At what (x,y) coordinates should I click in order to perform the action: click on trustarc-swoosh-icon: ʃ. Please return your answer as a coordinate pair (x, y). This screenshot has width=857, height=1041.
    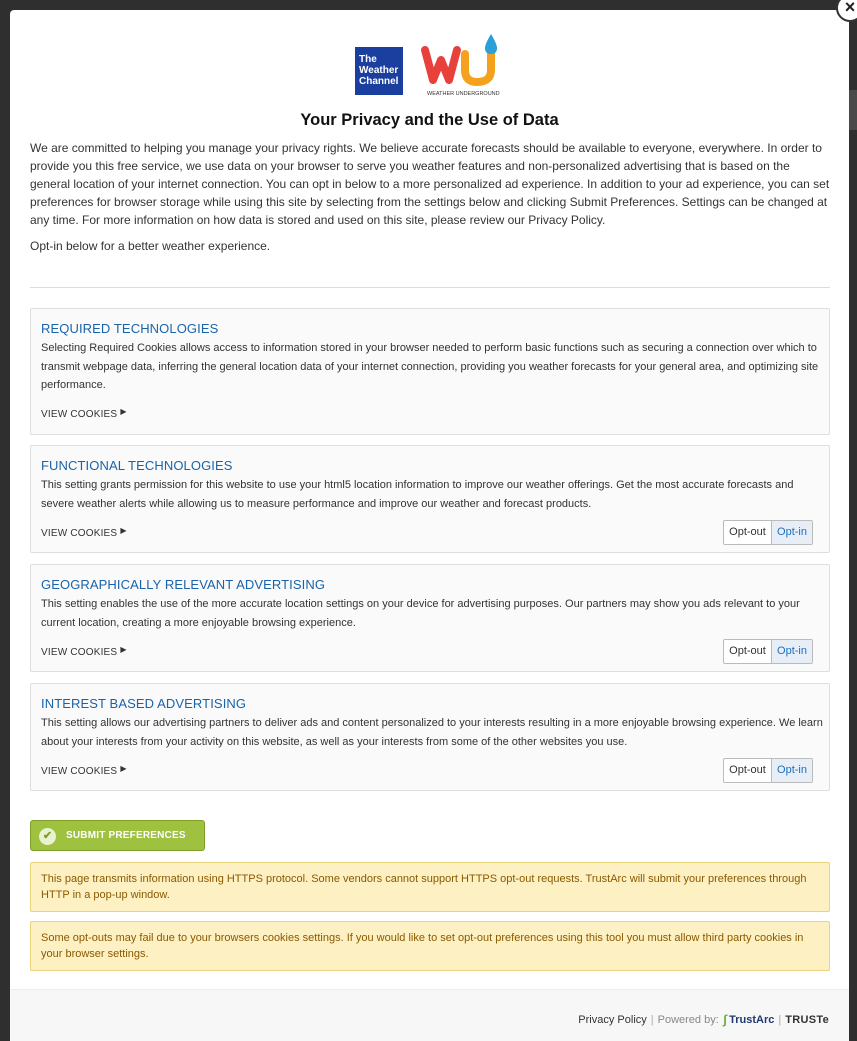
    Looking at the image, I should click on (725, 1019).